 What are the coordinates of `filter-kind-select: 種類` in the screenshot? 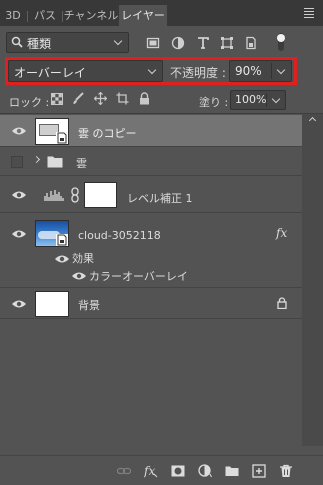 It's located at (67, 42).